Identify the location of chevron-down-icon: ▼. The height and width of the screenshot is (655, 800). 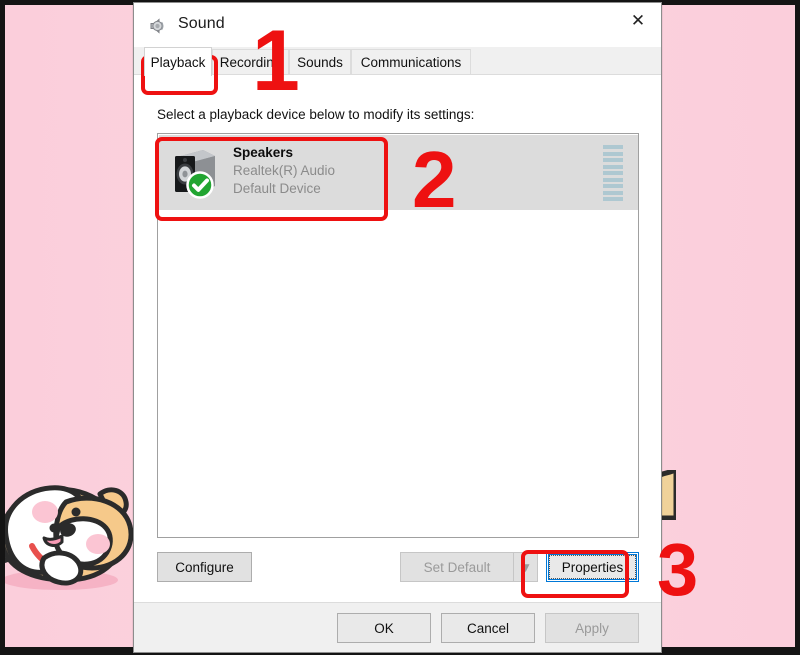
(525, 567).